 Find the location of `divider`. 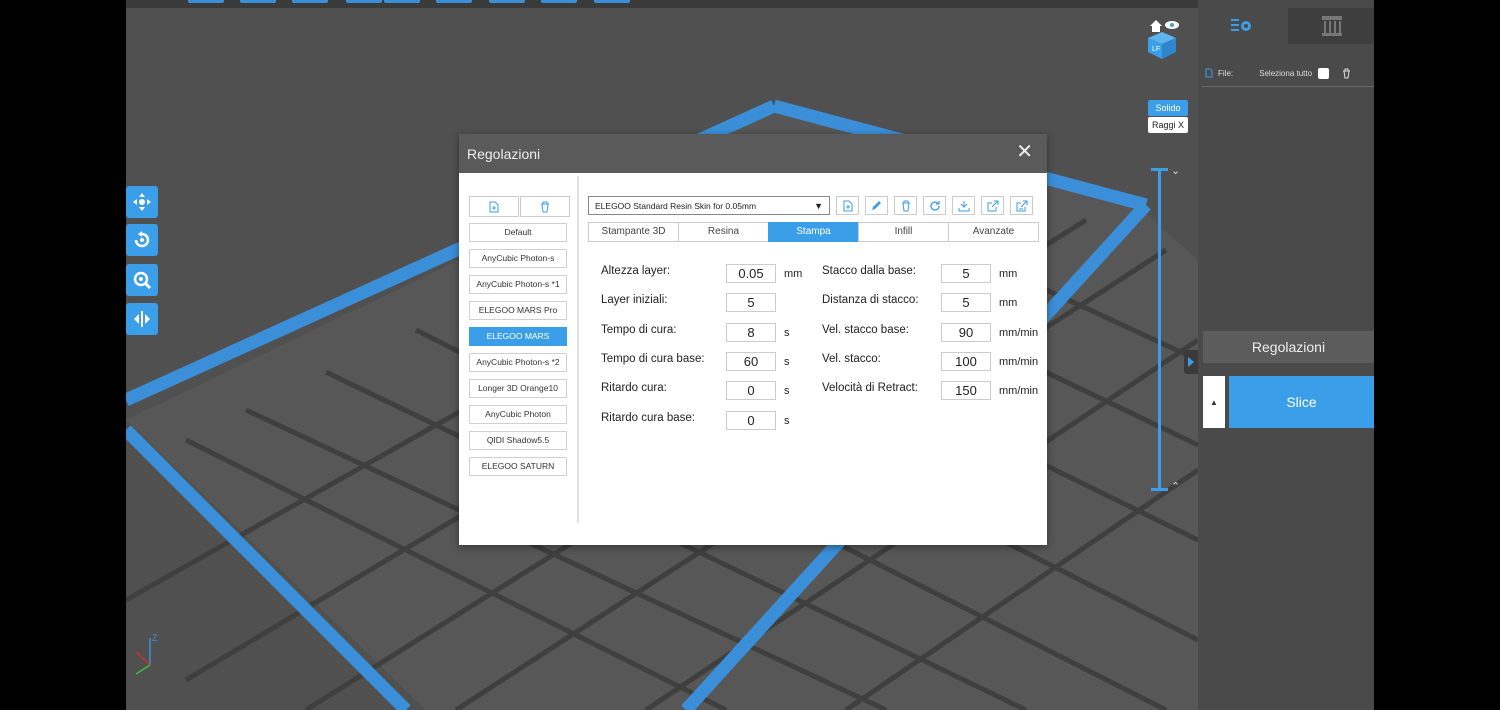

divider is located at coordinates (1288, 86).